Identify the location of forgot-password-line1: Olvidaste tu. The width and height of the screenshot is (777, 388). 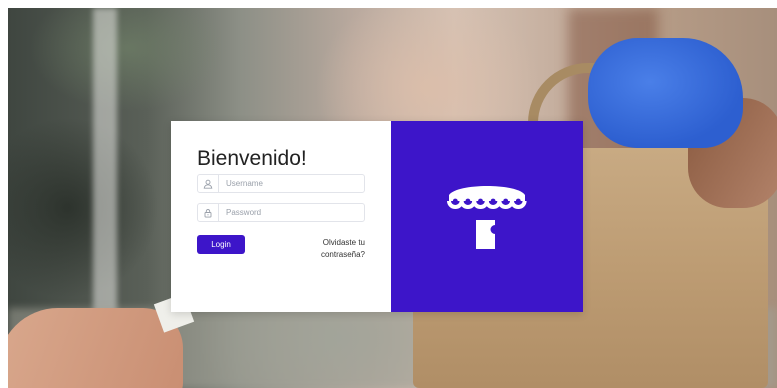
(343, 242).